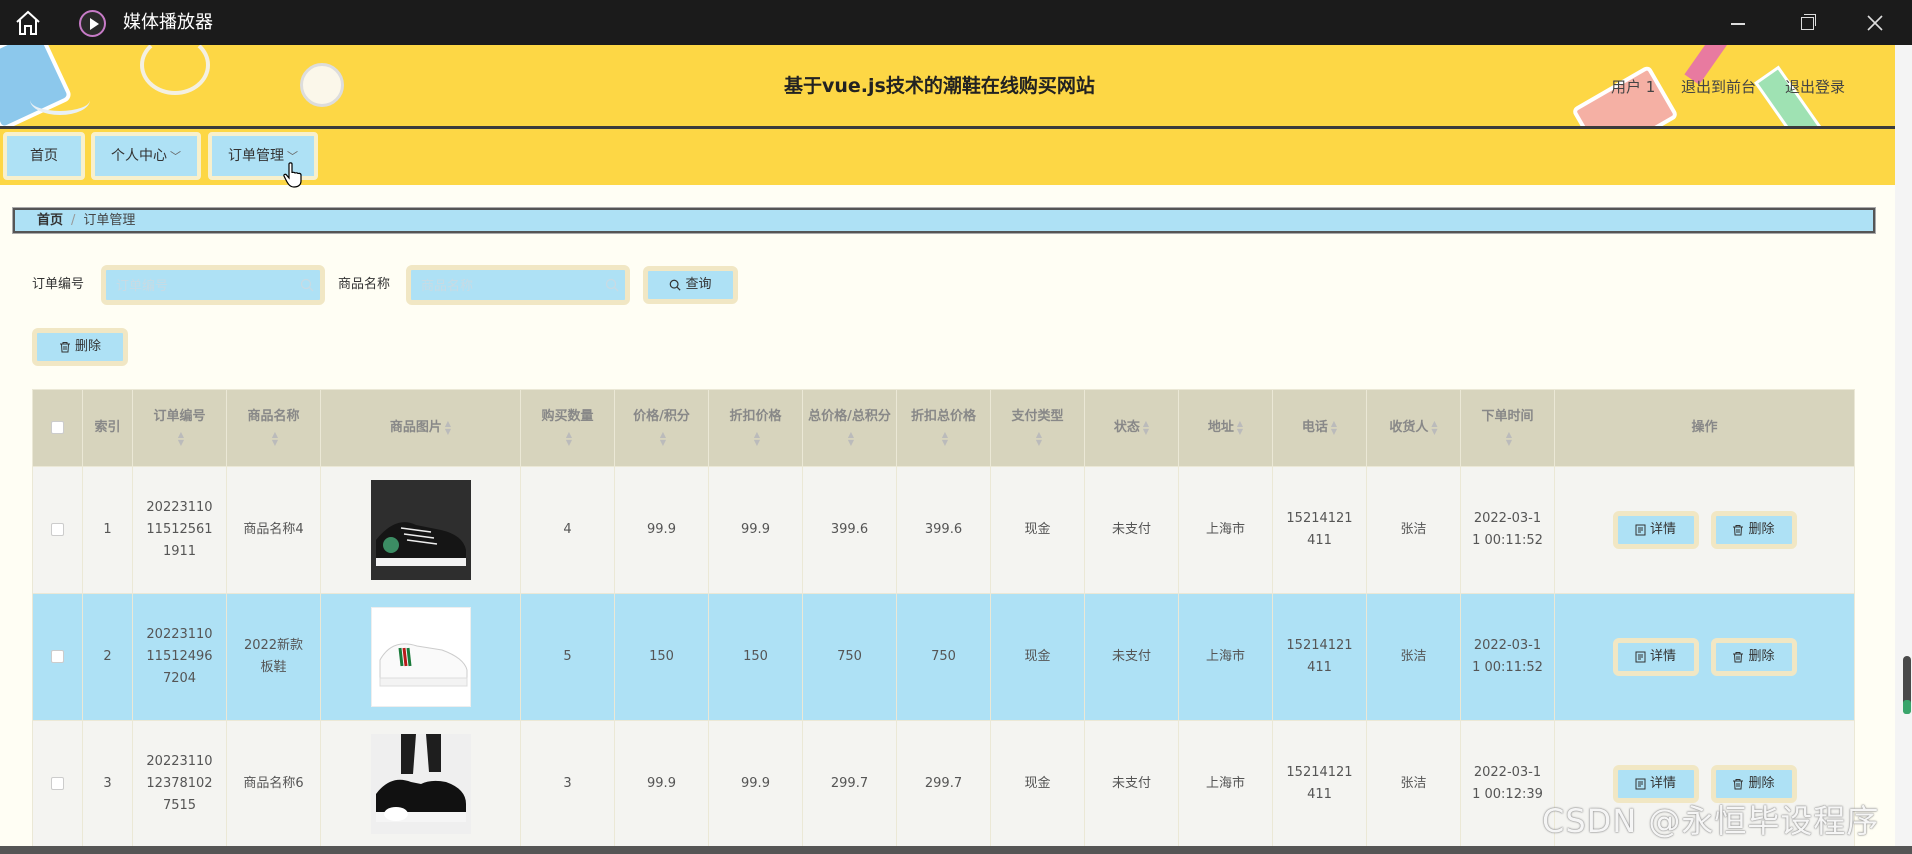 This screenshot has height=854, width=1912. I want to click on cell-order-time-text: 2022-03-1 1 00:12:39, so click(1507, 783).